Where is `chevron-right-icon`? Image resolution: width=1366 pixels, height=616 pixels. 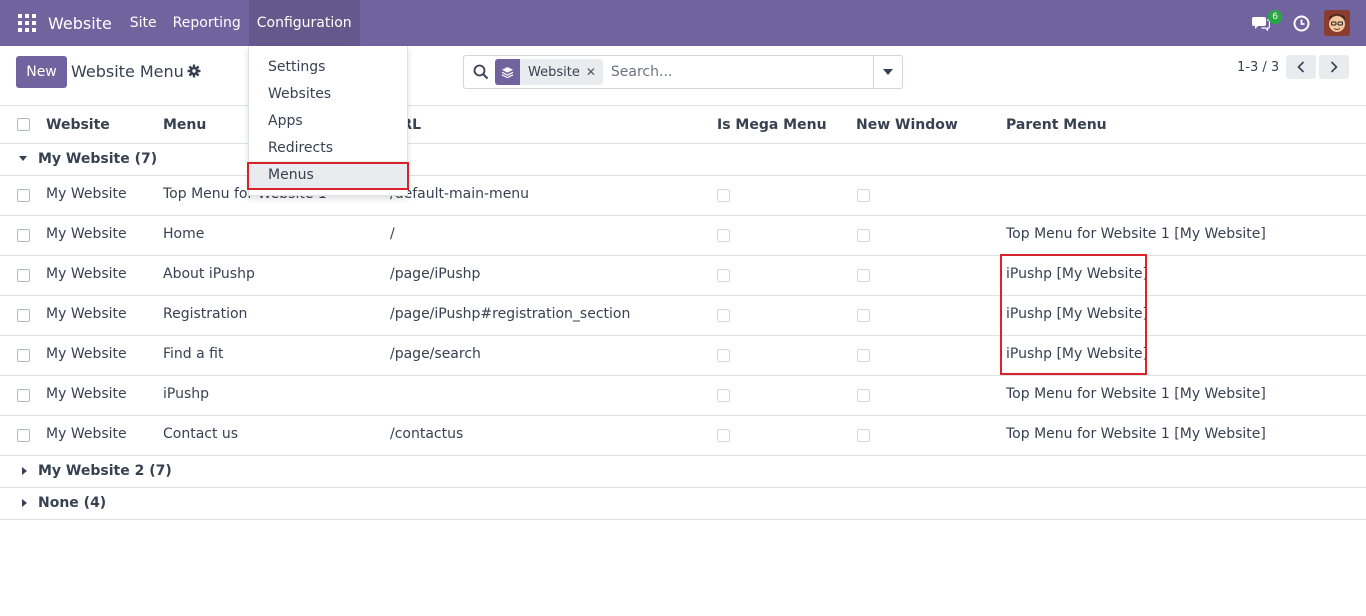
chevron-right-icon is located at coordinates (1334, 67).